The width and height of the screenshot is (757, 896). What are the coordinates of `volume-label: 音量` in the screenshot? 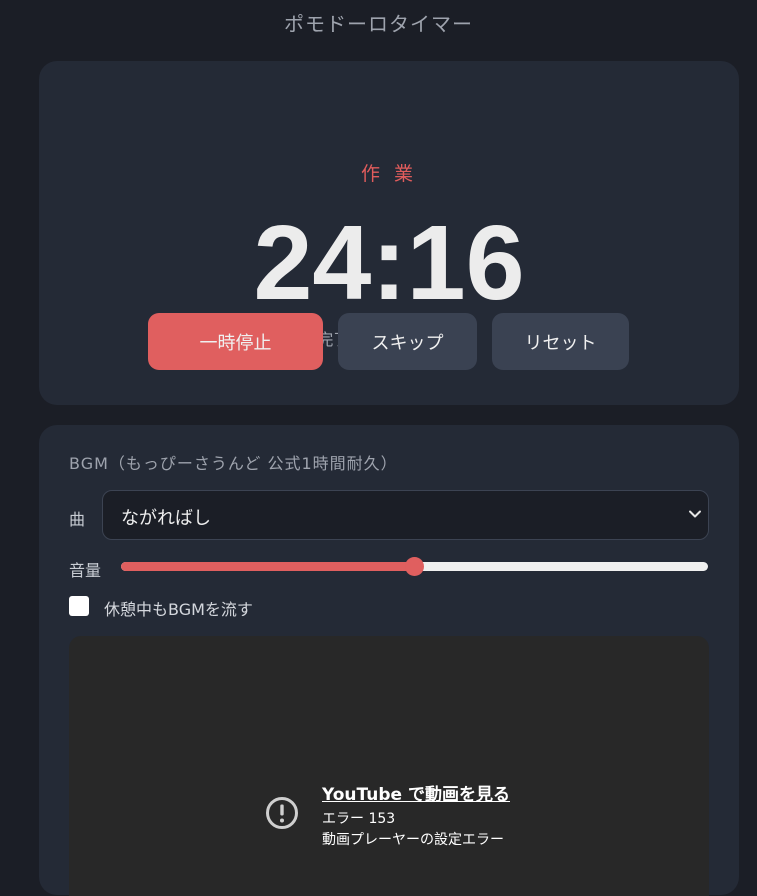 It's located at (85, 570).